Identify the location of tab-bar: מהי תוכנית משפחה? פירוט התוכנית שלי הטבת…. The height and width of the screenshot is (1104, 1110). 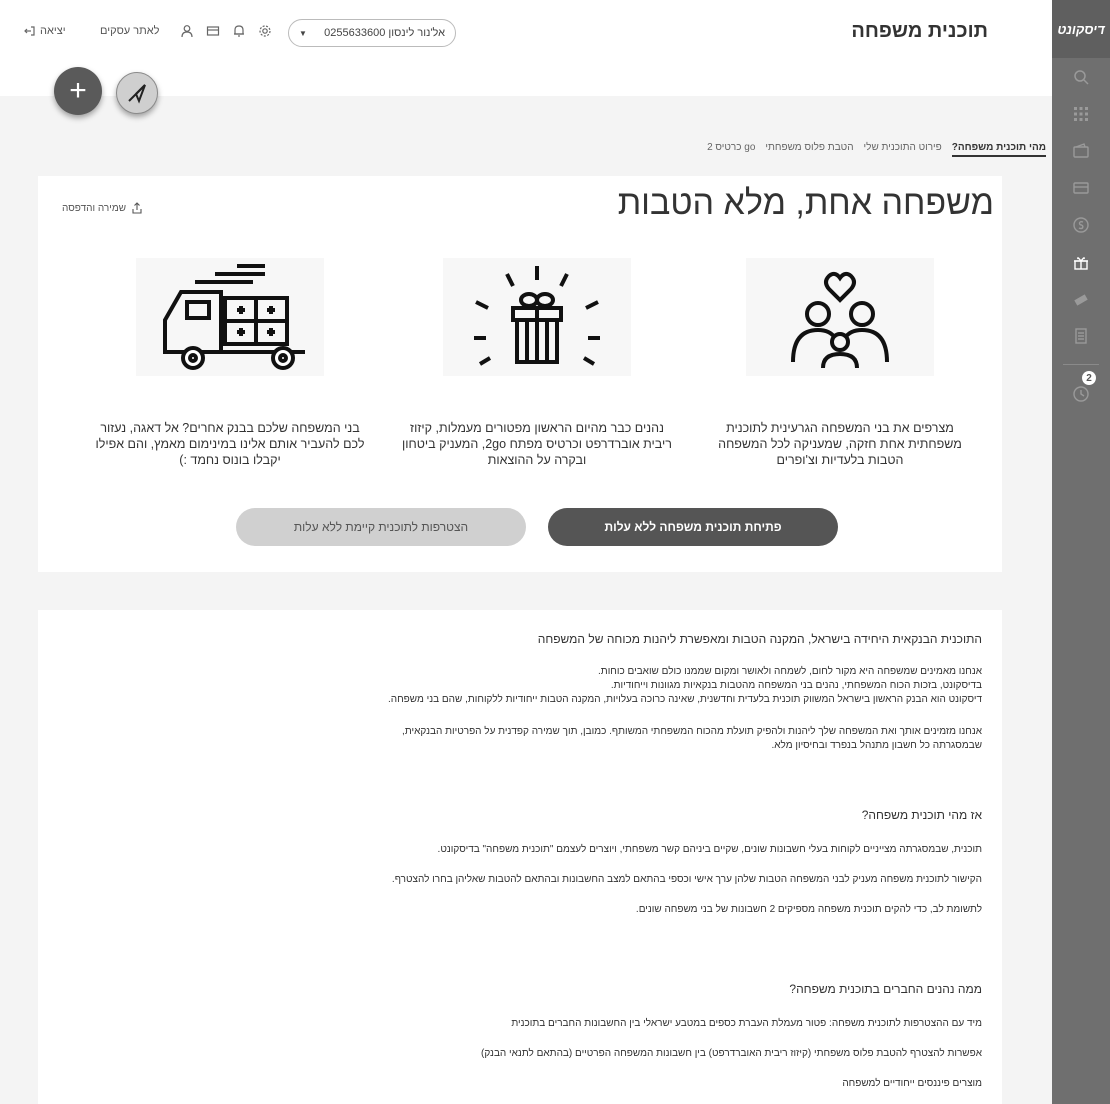
(876, 149).